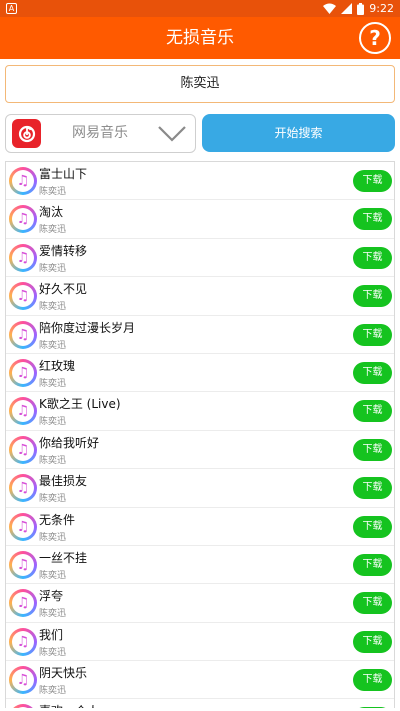 The height and width of the screenshot is (711, 400). I want to click on song-row: ♫ 你给我听好陈奕迅 下载, so click(200, 450).